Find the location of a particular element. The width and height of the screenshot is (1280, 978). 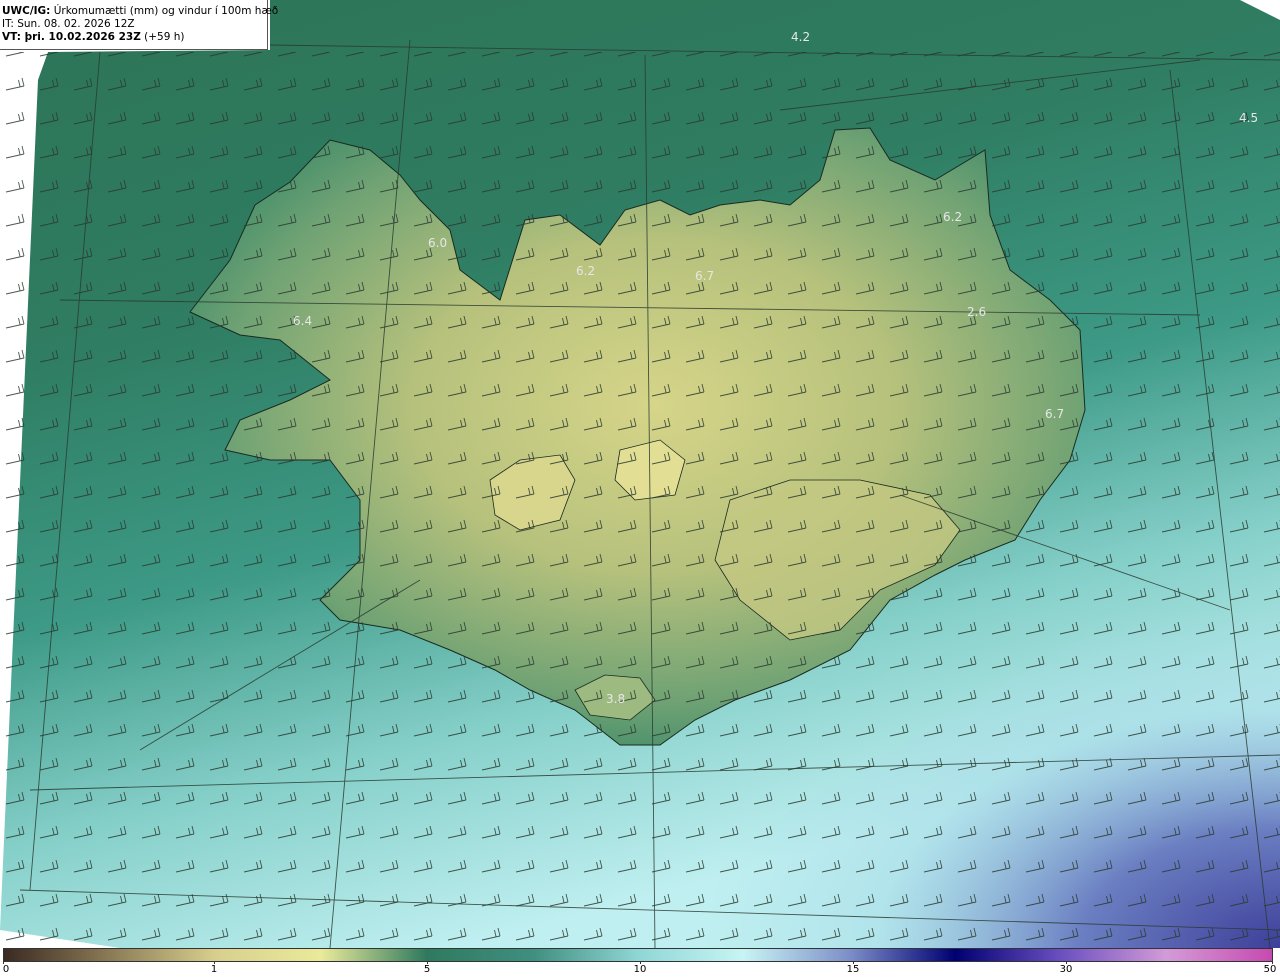

valid-time-line: VT: þri. 10.02.2026 23Z (+59 h) is located at coordinates (134, 37).